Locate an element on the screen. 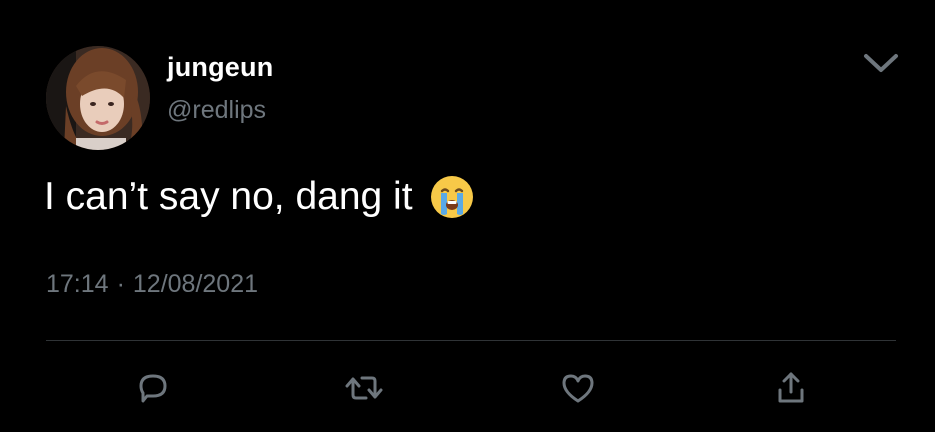 The width and height of the screenshot is (935, 432). chevron-down-icon is located at coordinates (881, 63).